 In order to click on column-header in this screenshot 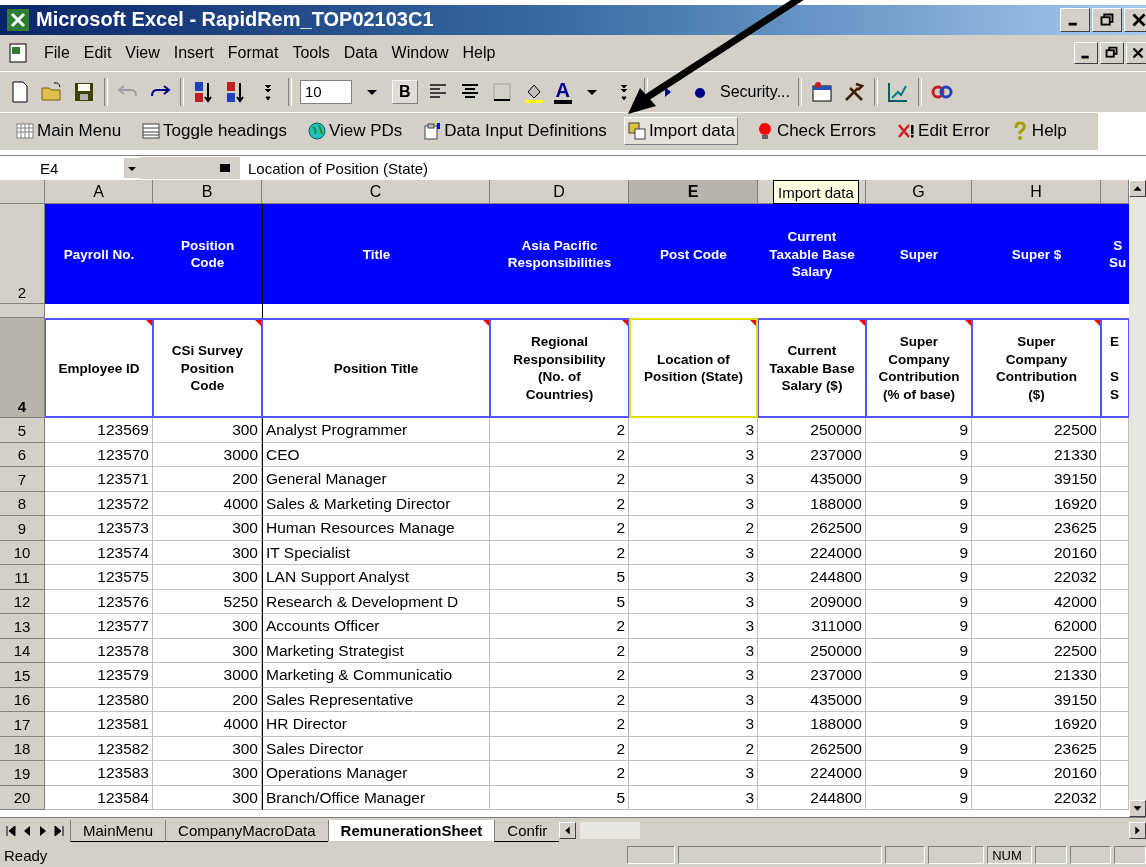, I will do `click(1115, 192)`.